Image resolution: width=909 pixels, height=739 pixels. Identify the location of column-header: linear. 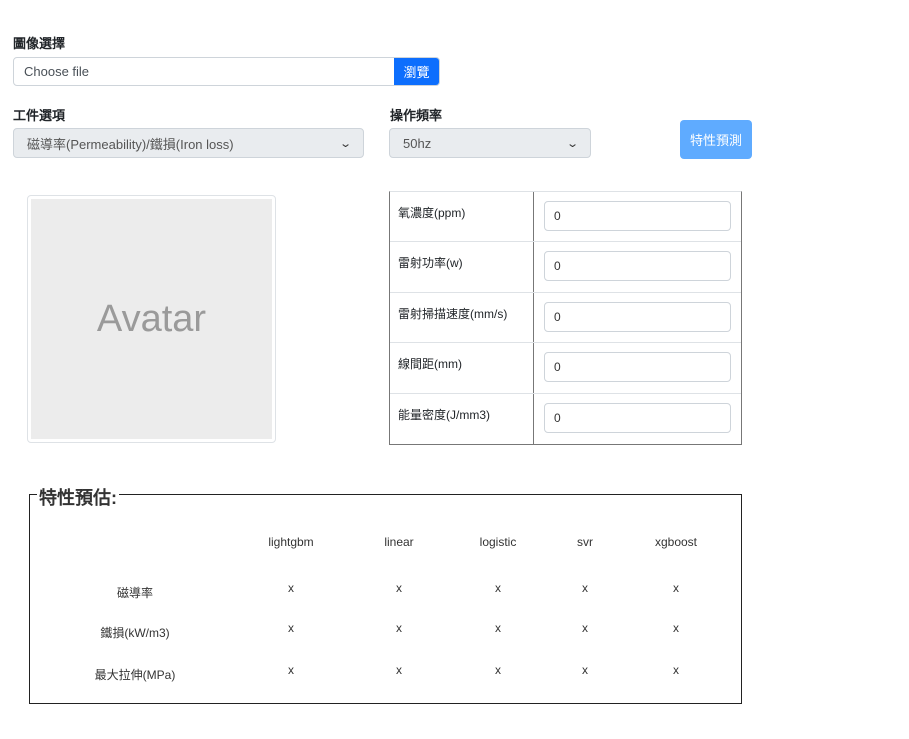
(399, 542).